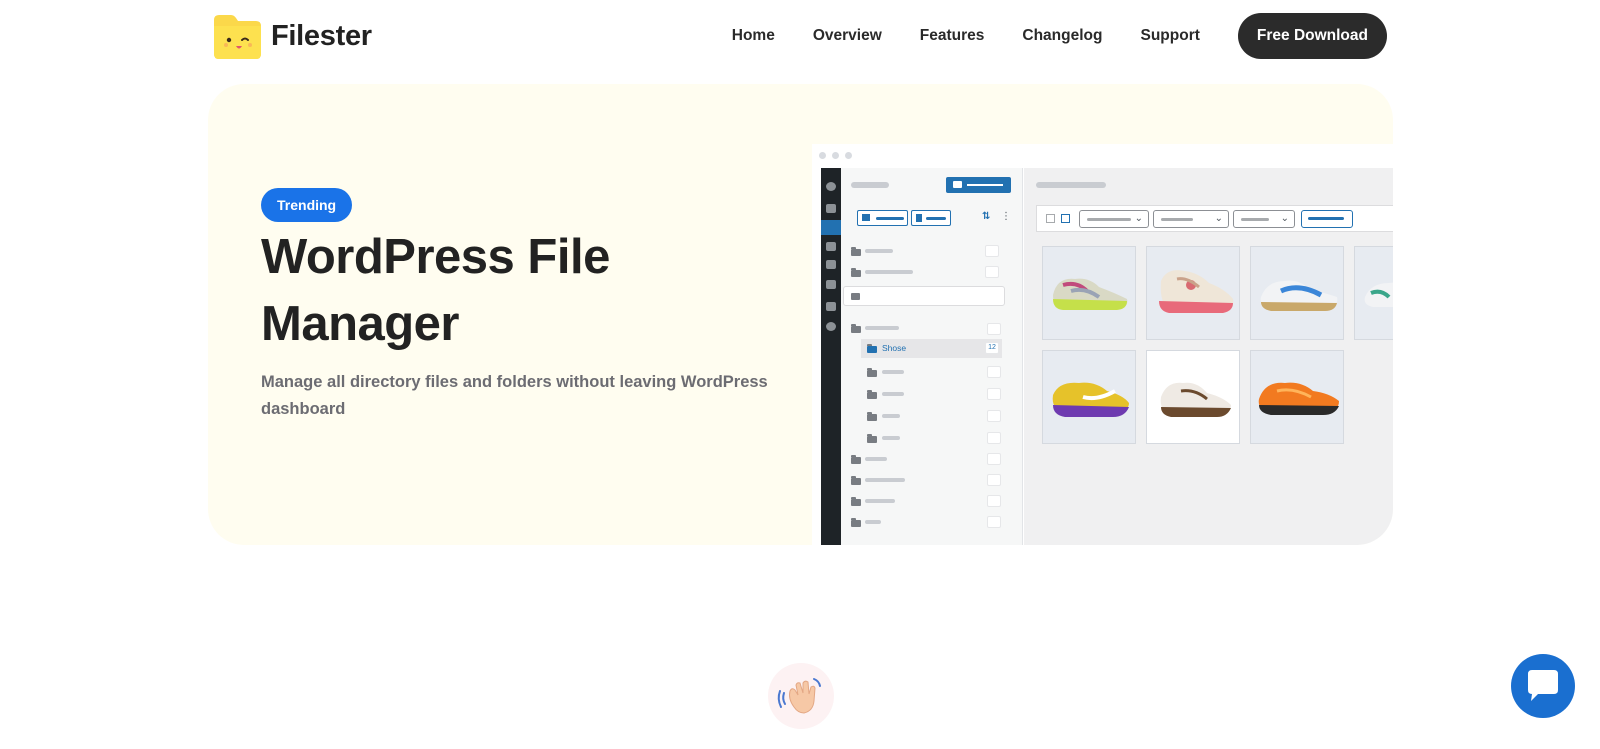 The height and width of the screenshot is (749, 1600). What do you see at coordinates (838, 155) in the screenshot?
I see `window-dots` at bounding box center [838, 155].